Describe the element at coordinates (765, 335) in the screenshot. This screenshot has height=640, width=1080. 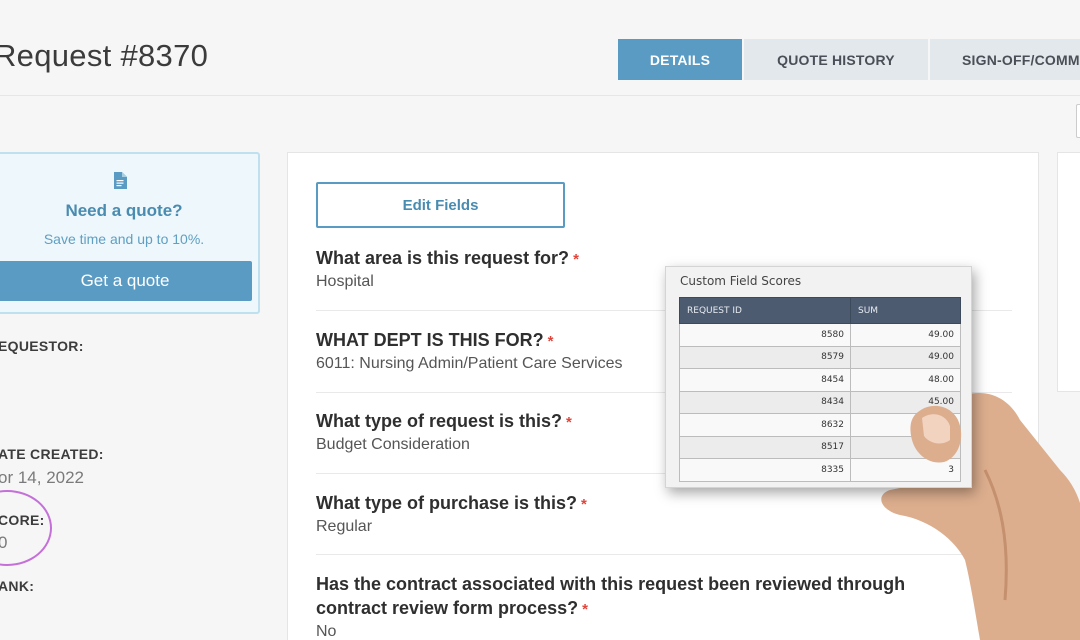
I see `request-id-cell: 8580` at that location.